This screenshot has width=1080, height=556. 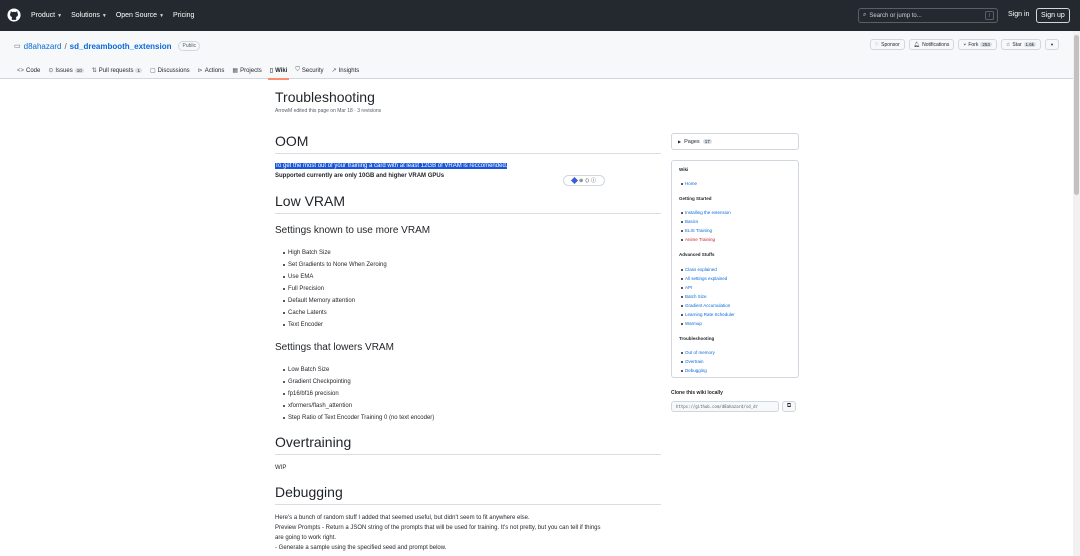 I want to click on fork-icon: ⑂, so click(x=965, y=44).